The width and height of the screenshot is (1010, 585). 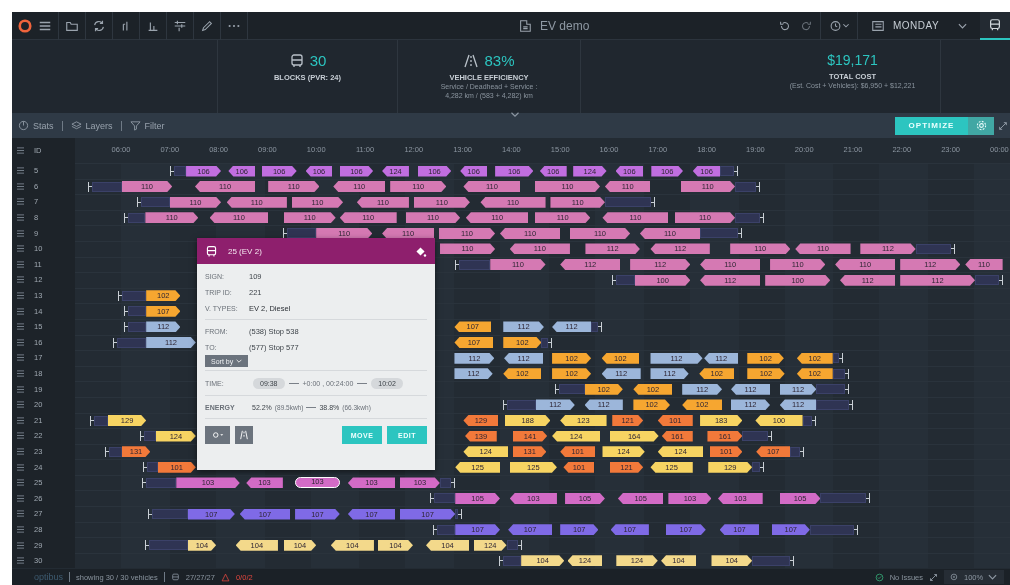 I want to click on options-dropdown-button, so click(x=217, y=435).